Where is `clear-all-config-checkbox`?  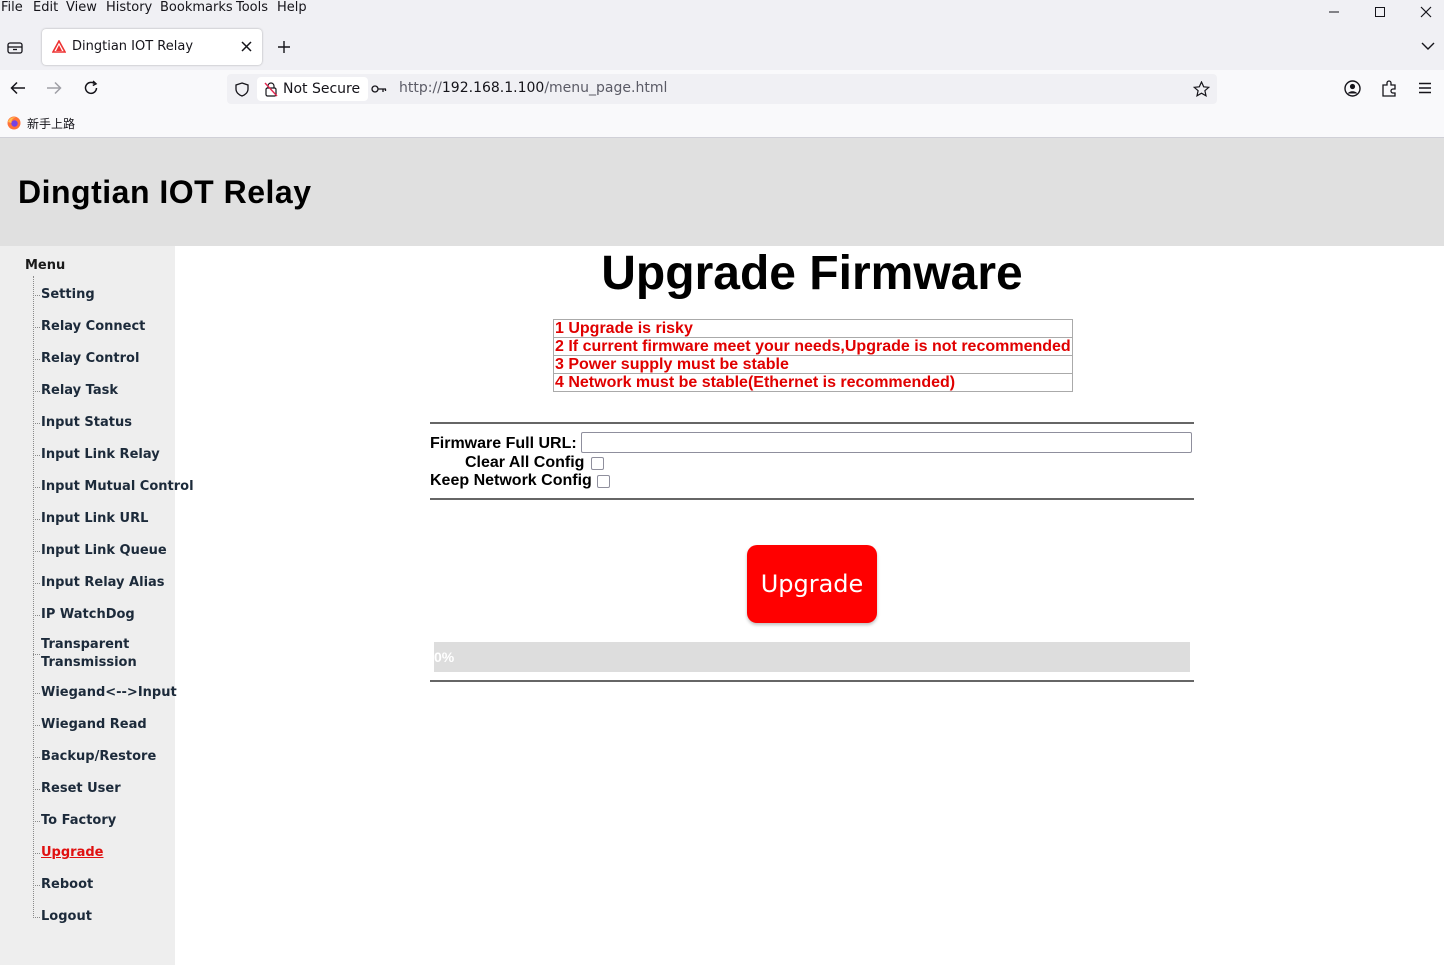
clear-all-config-checkbox is located at coordinates (597, 463).